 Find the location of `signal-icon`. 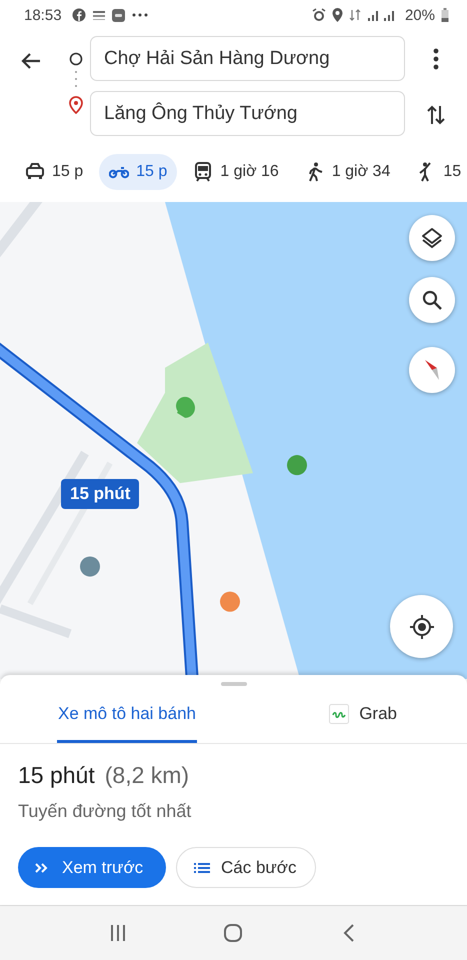

signal-icon is located at coordinates (381, 15).